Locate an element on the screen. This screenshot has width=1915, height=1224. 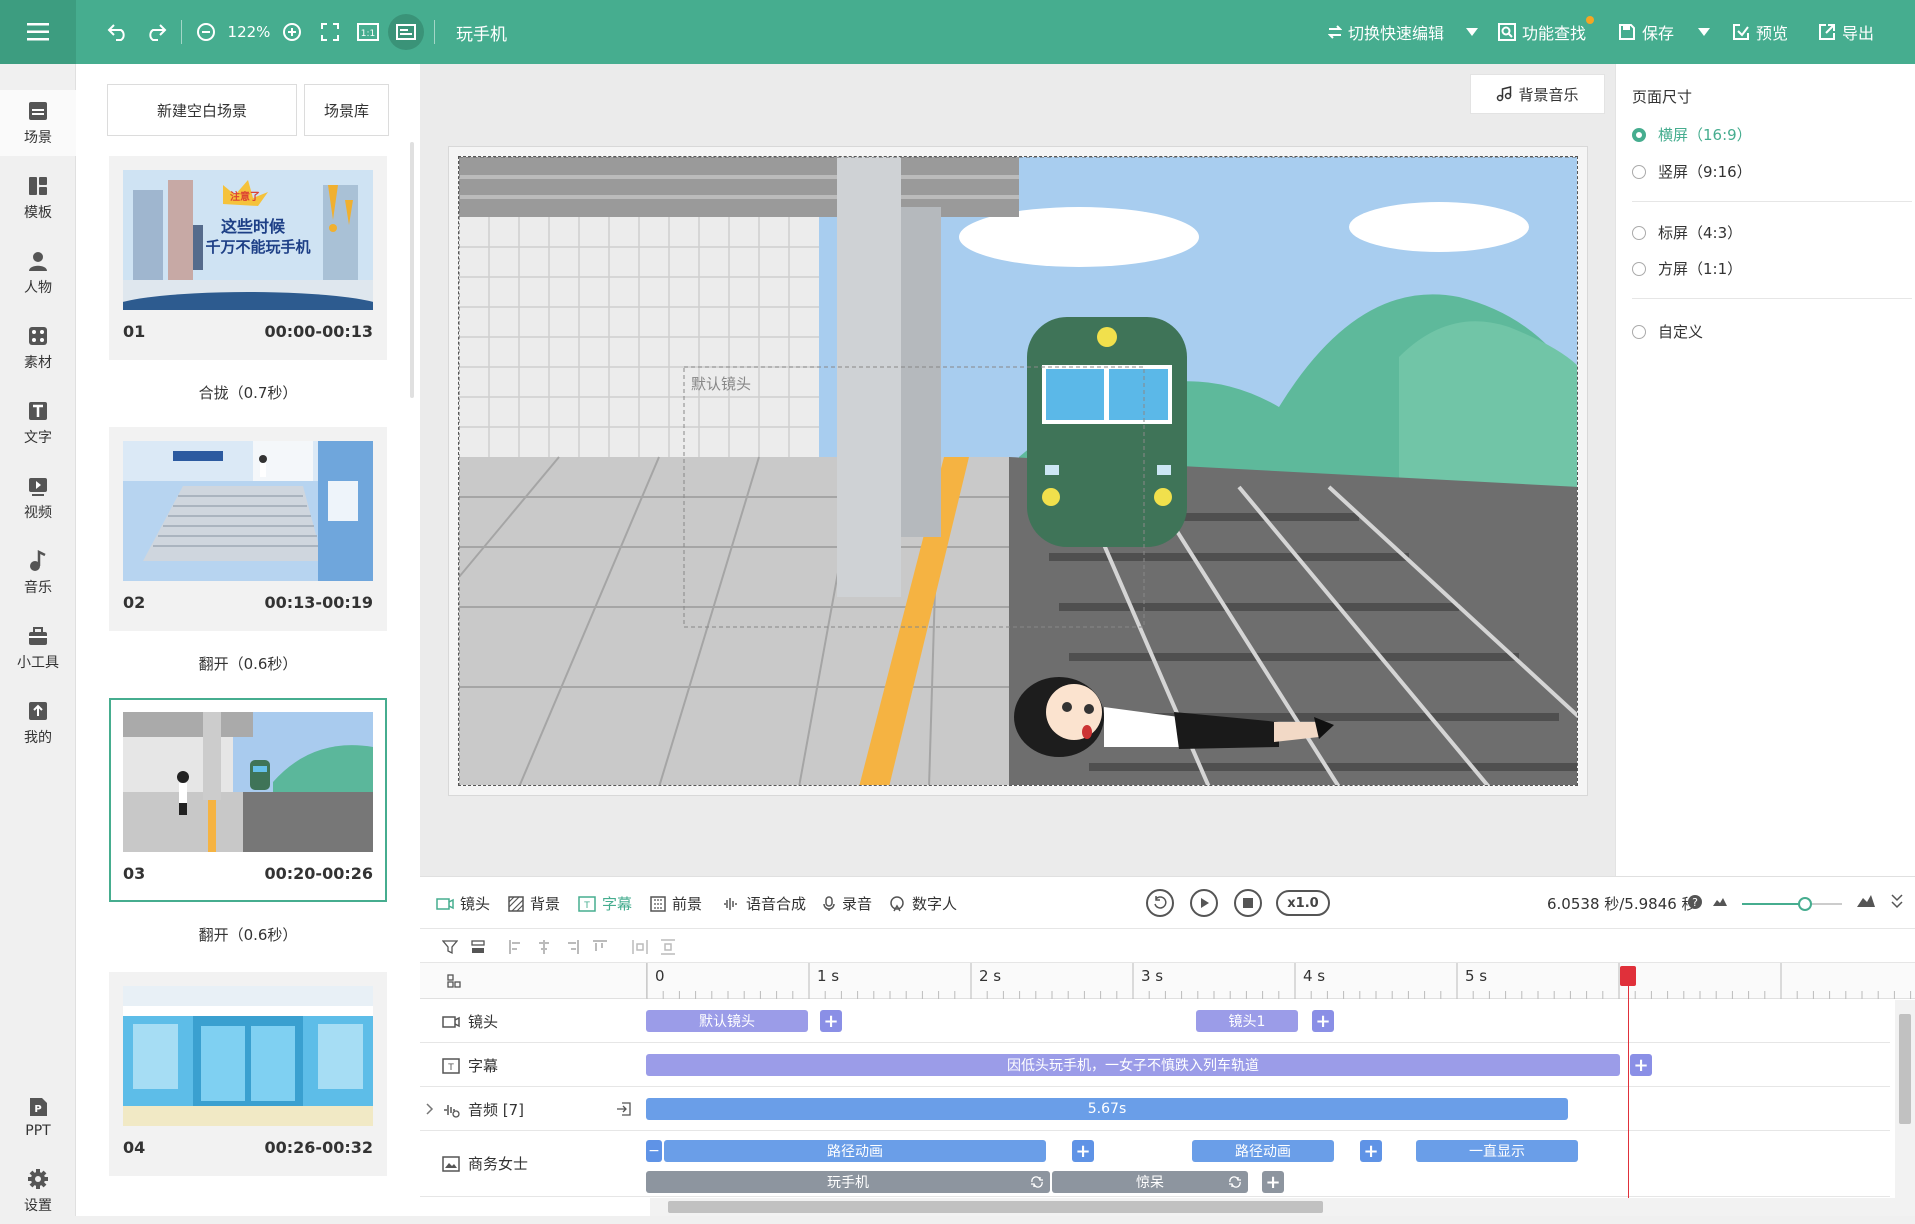
help-icon: ? is located at coordinates (1695, 902).